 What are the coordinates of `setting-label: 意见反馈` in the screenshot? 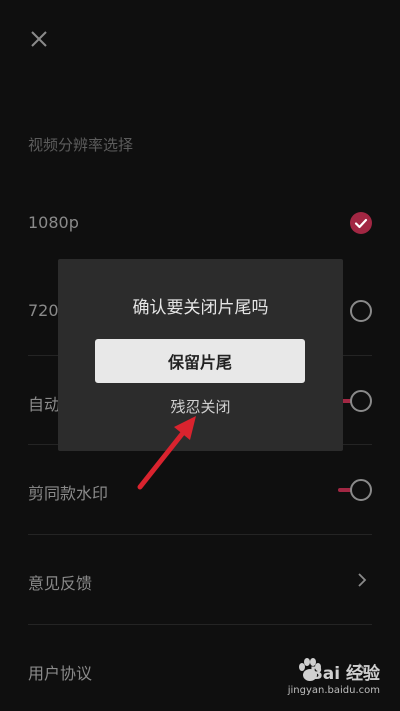 It's located at (60, 583).